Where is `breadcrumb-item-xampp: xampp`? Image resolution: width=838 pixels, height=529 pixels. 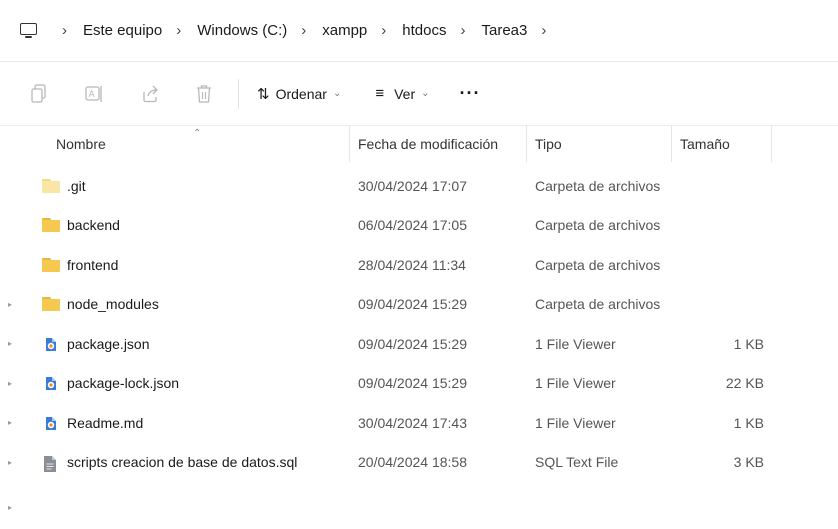 breadcrumb-item-xampp: xampp is located at coordinates (344, 30).